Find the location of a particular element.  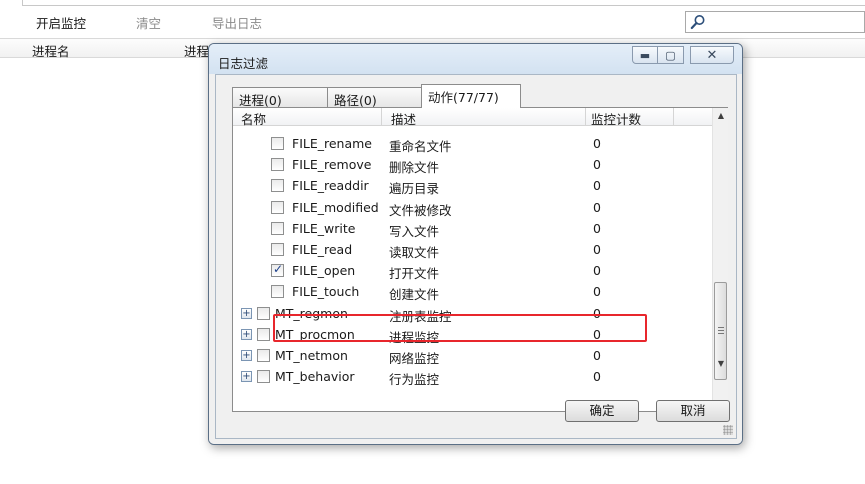

vertical-scrollbar: ▲ ▼ is located at coordinates (720, 259).